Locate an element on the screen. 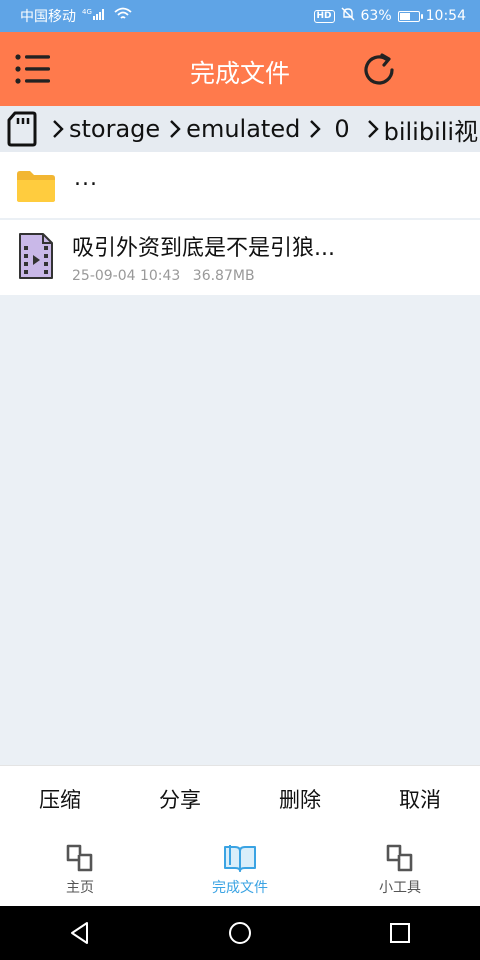  list-item: 吸引外资到底是不是引狼... 25-09-04 10:43 36.87MB is located at coordinates (240, 257).